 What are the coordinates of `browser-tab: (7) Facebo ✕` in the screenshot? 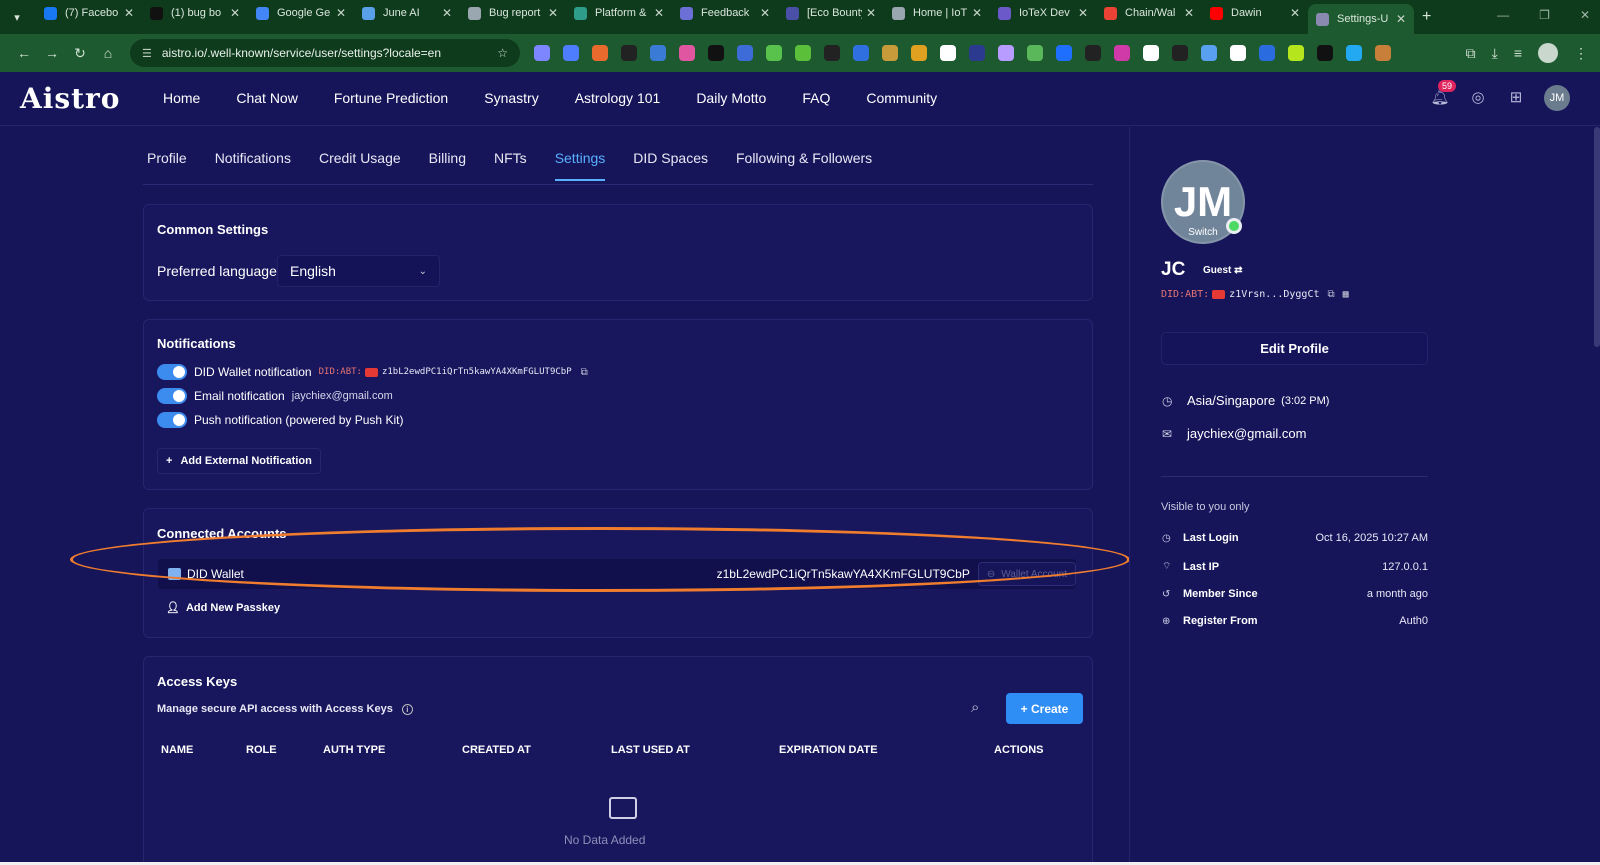 It's located at (89, 13).